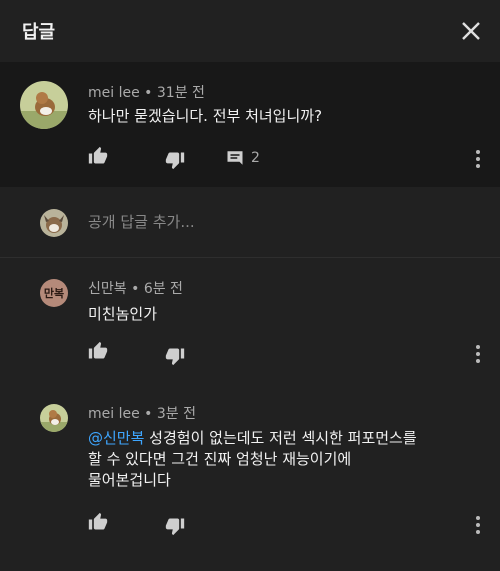 The height and width of the screenshot is (571, 500). I want to click on comment-text: 미친놈인가, so click(123, 314).